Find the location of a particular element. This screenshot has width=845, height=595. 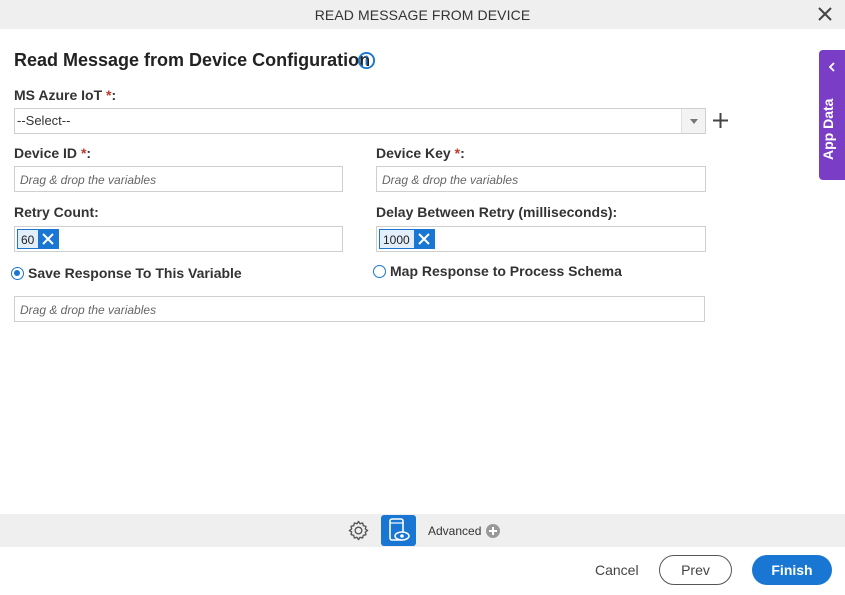

close-icon is located at coordinates (825, 14).